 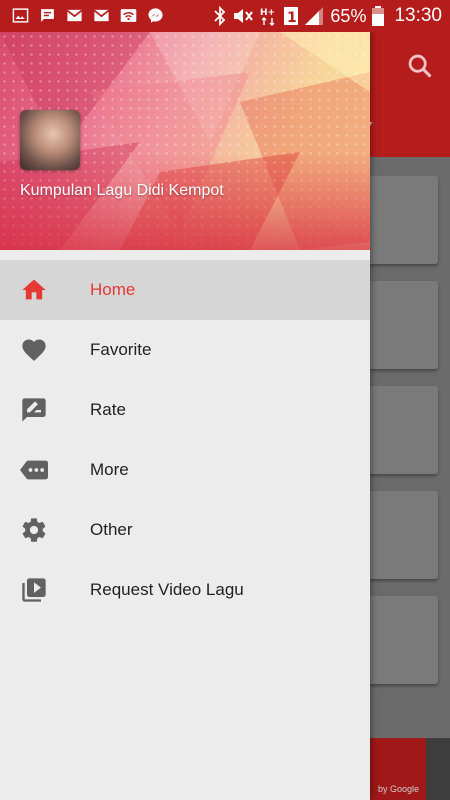 What do you see at coordinates (34, 410) in the screenshot?
I see `rate-review-icon` at bounding box center [34, 410].